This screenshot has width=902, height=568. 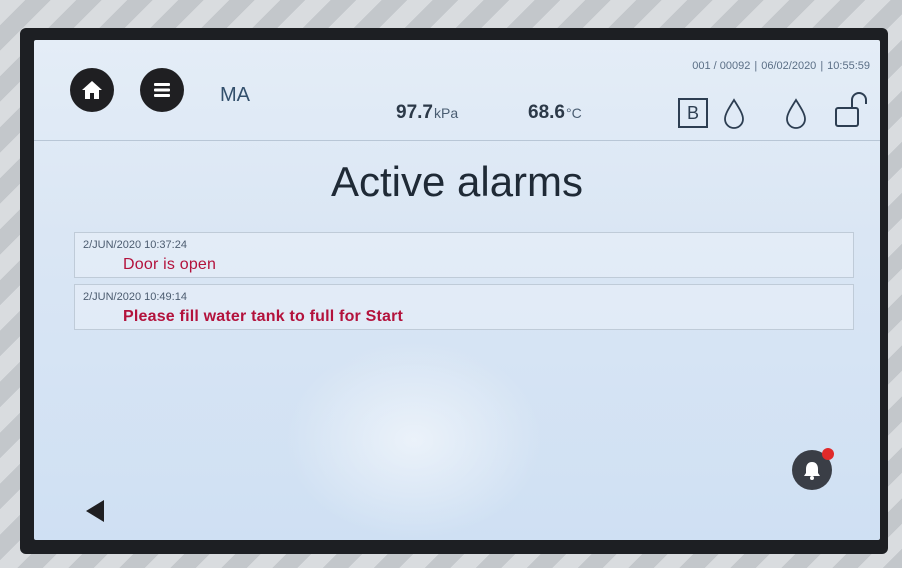 What do you see at coordinates (464, 255) in the screenshot?
I see `alarm-item: 2/JUN/2020 10:37:24 Door is open` at bounding box center [464, 255].